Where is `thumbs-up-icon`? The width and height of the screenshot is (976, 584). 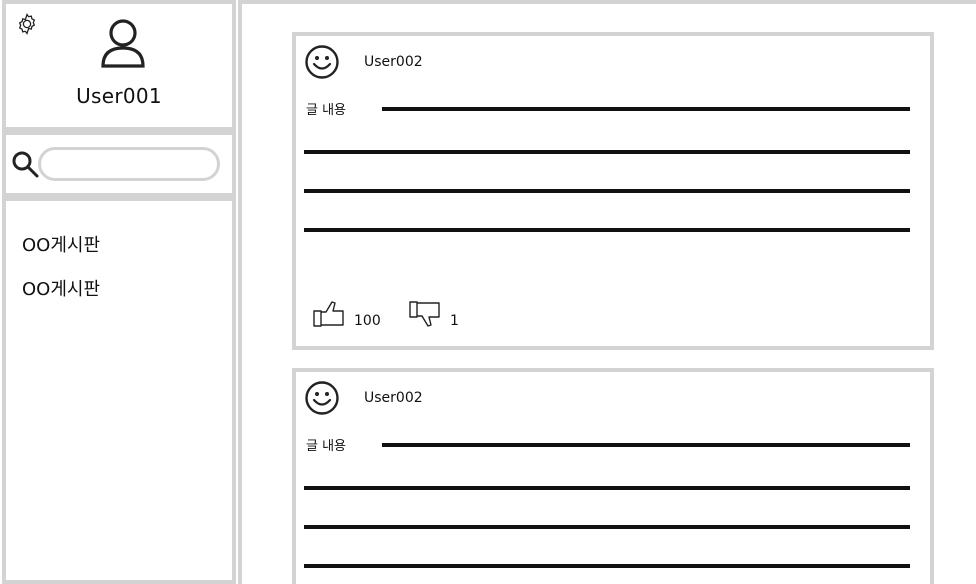
thumbs-up-icon is located at coordinates (329, 314).